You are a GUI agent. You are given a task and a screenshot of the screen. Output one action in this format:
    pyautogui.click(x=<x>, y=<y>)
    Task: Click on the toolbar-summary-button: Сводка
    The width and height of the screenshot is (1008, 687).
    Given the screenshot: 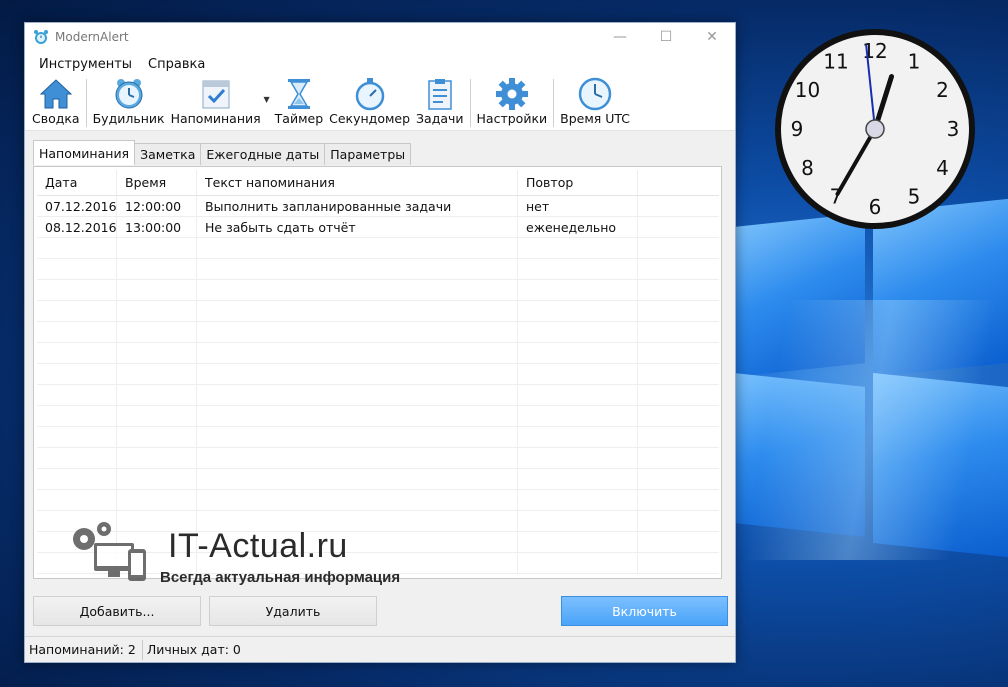 What is the action you would take?
    pyautogui.click(x=56, y=104)
    